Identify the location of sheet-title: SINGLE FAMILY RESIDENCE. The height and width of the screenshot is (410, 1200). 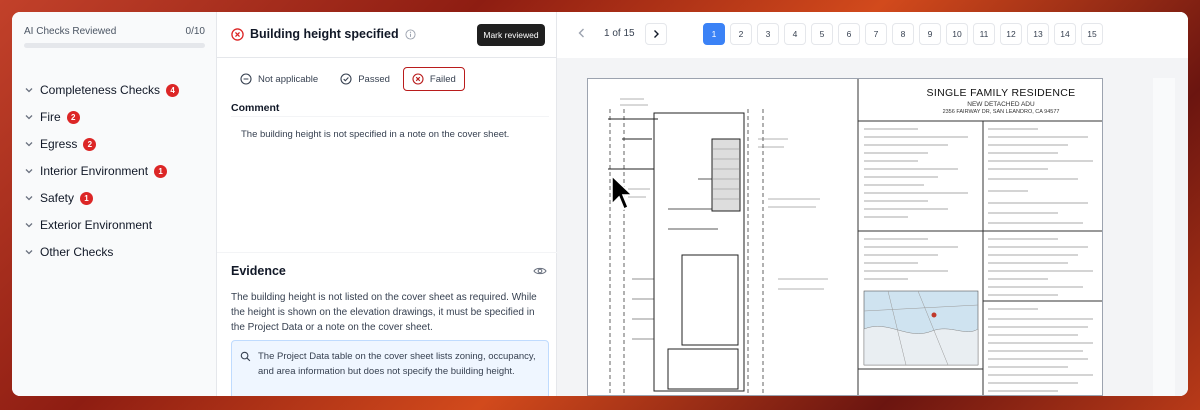
(1001, 93).